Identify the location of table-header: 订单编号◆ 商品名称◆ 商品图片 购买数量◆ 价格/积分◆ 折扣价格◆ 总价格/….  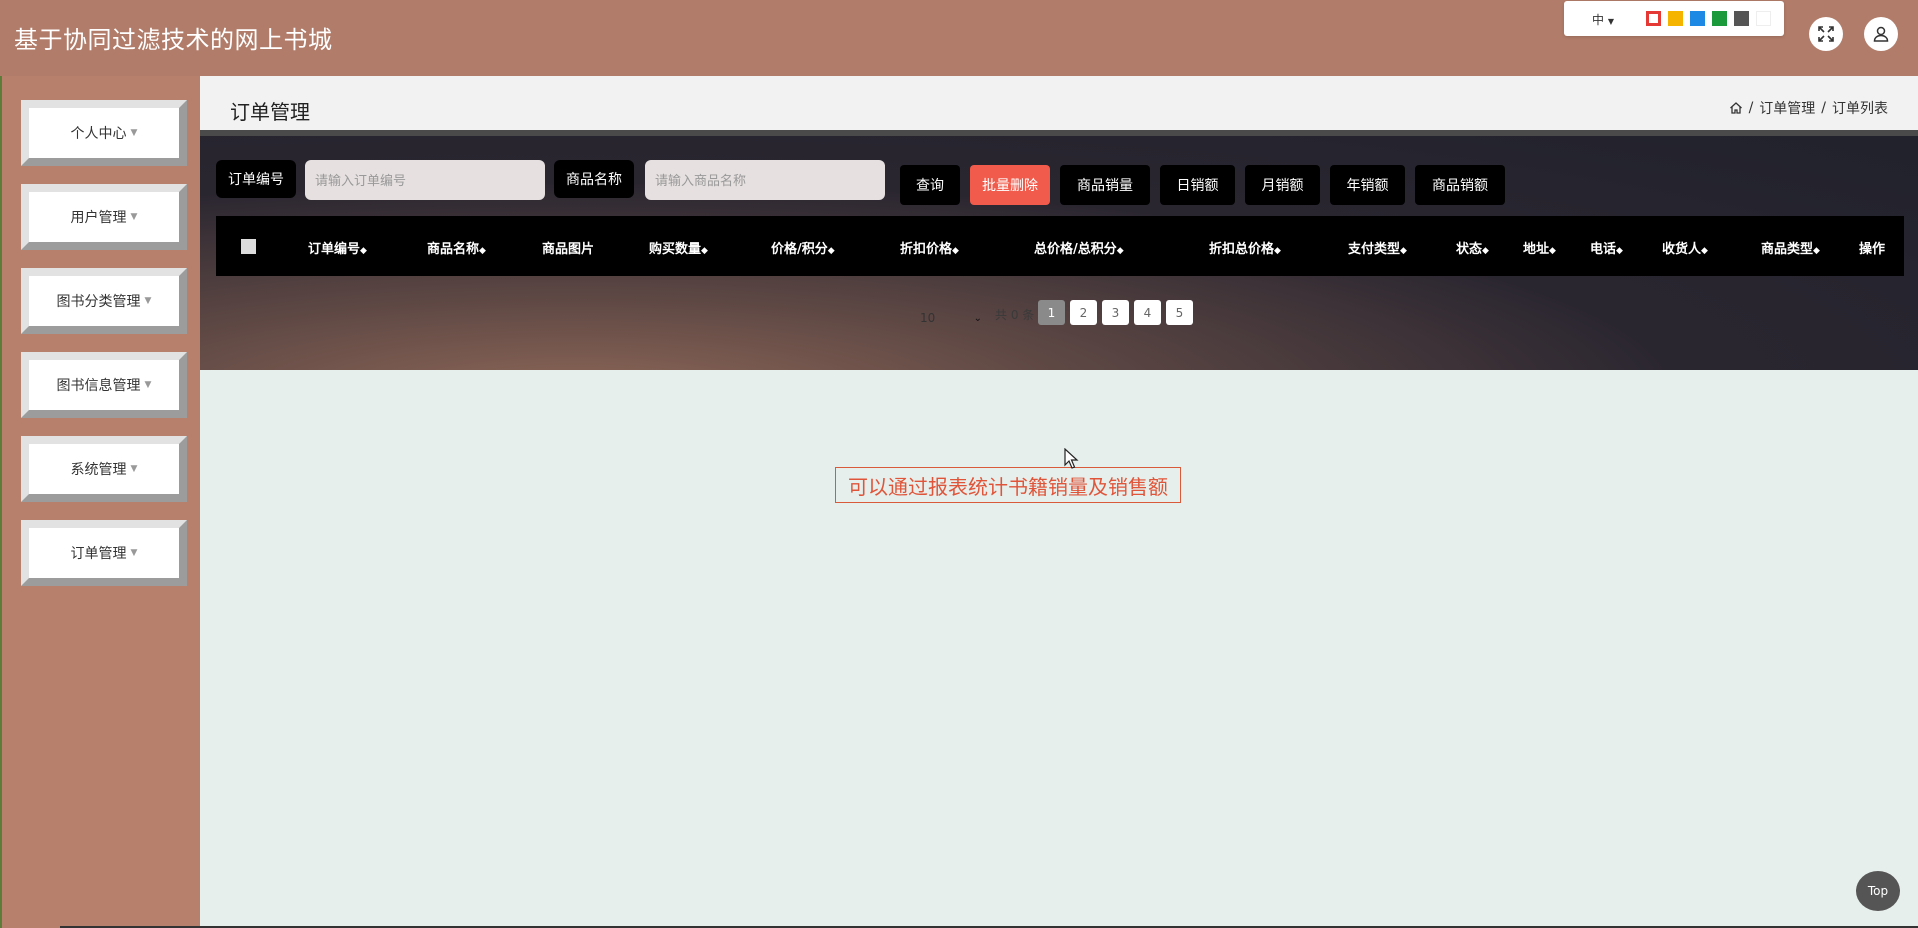
(1060, 246).